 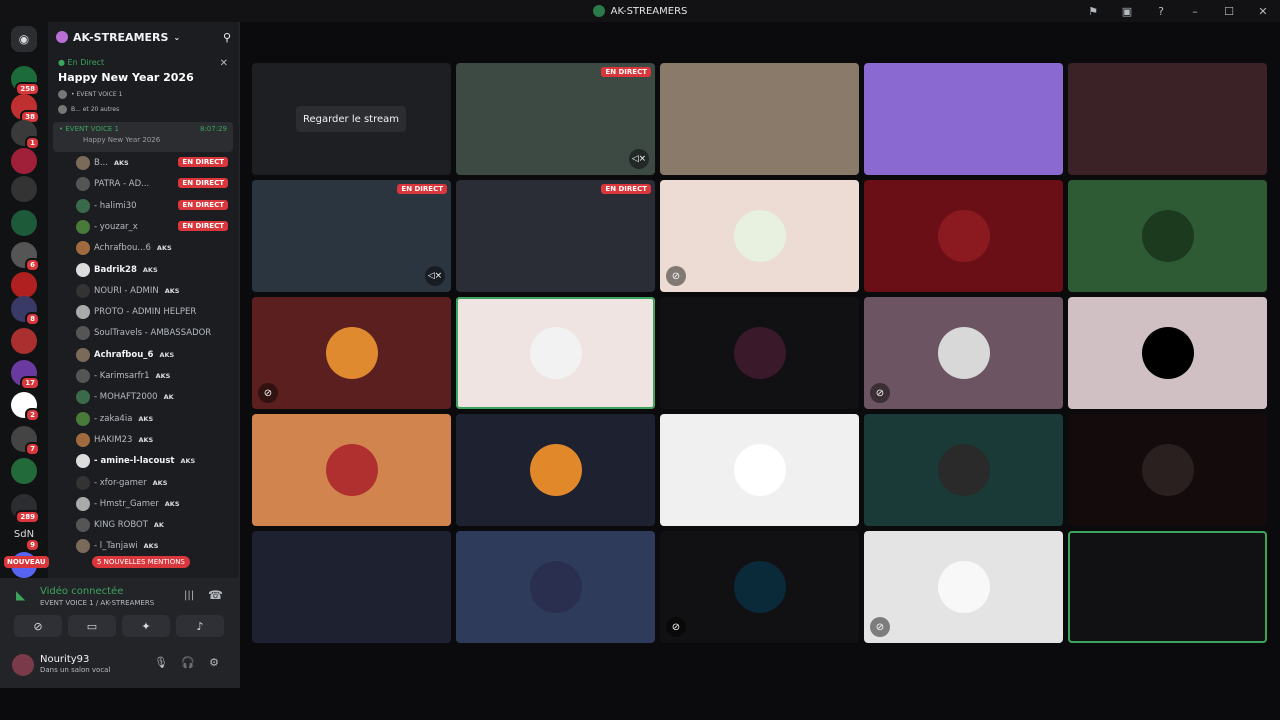 I want to click on flag-icon: ⚑, so click(x=1093, y=11).